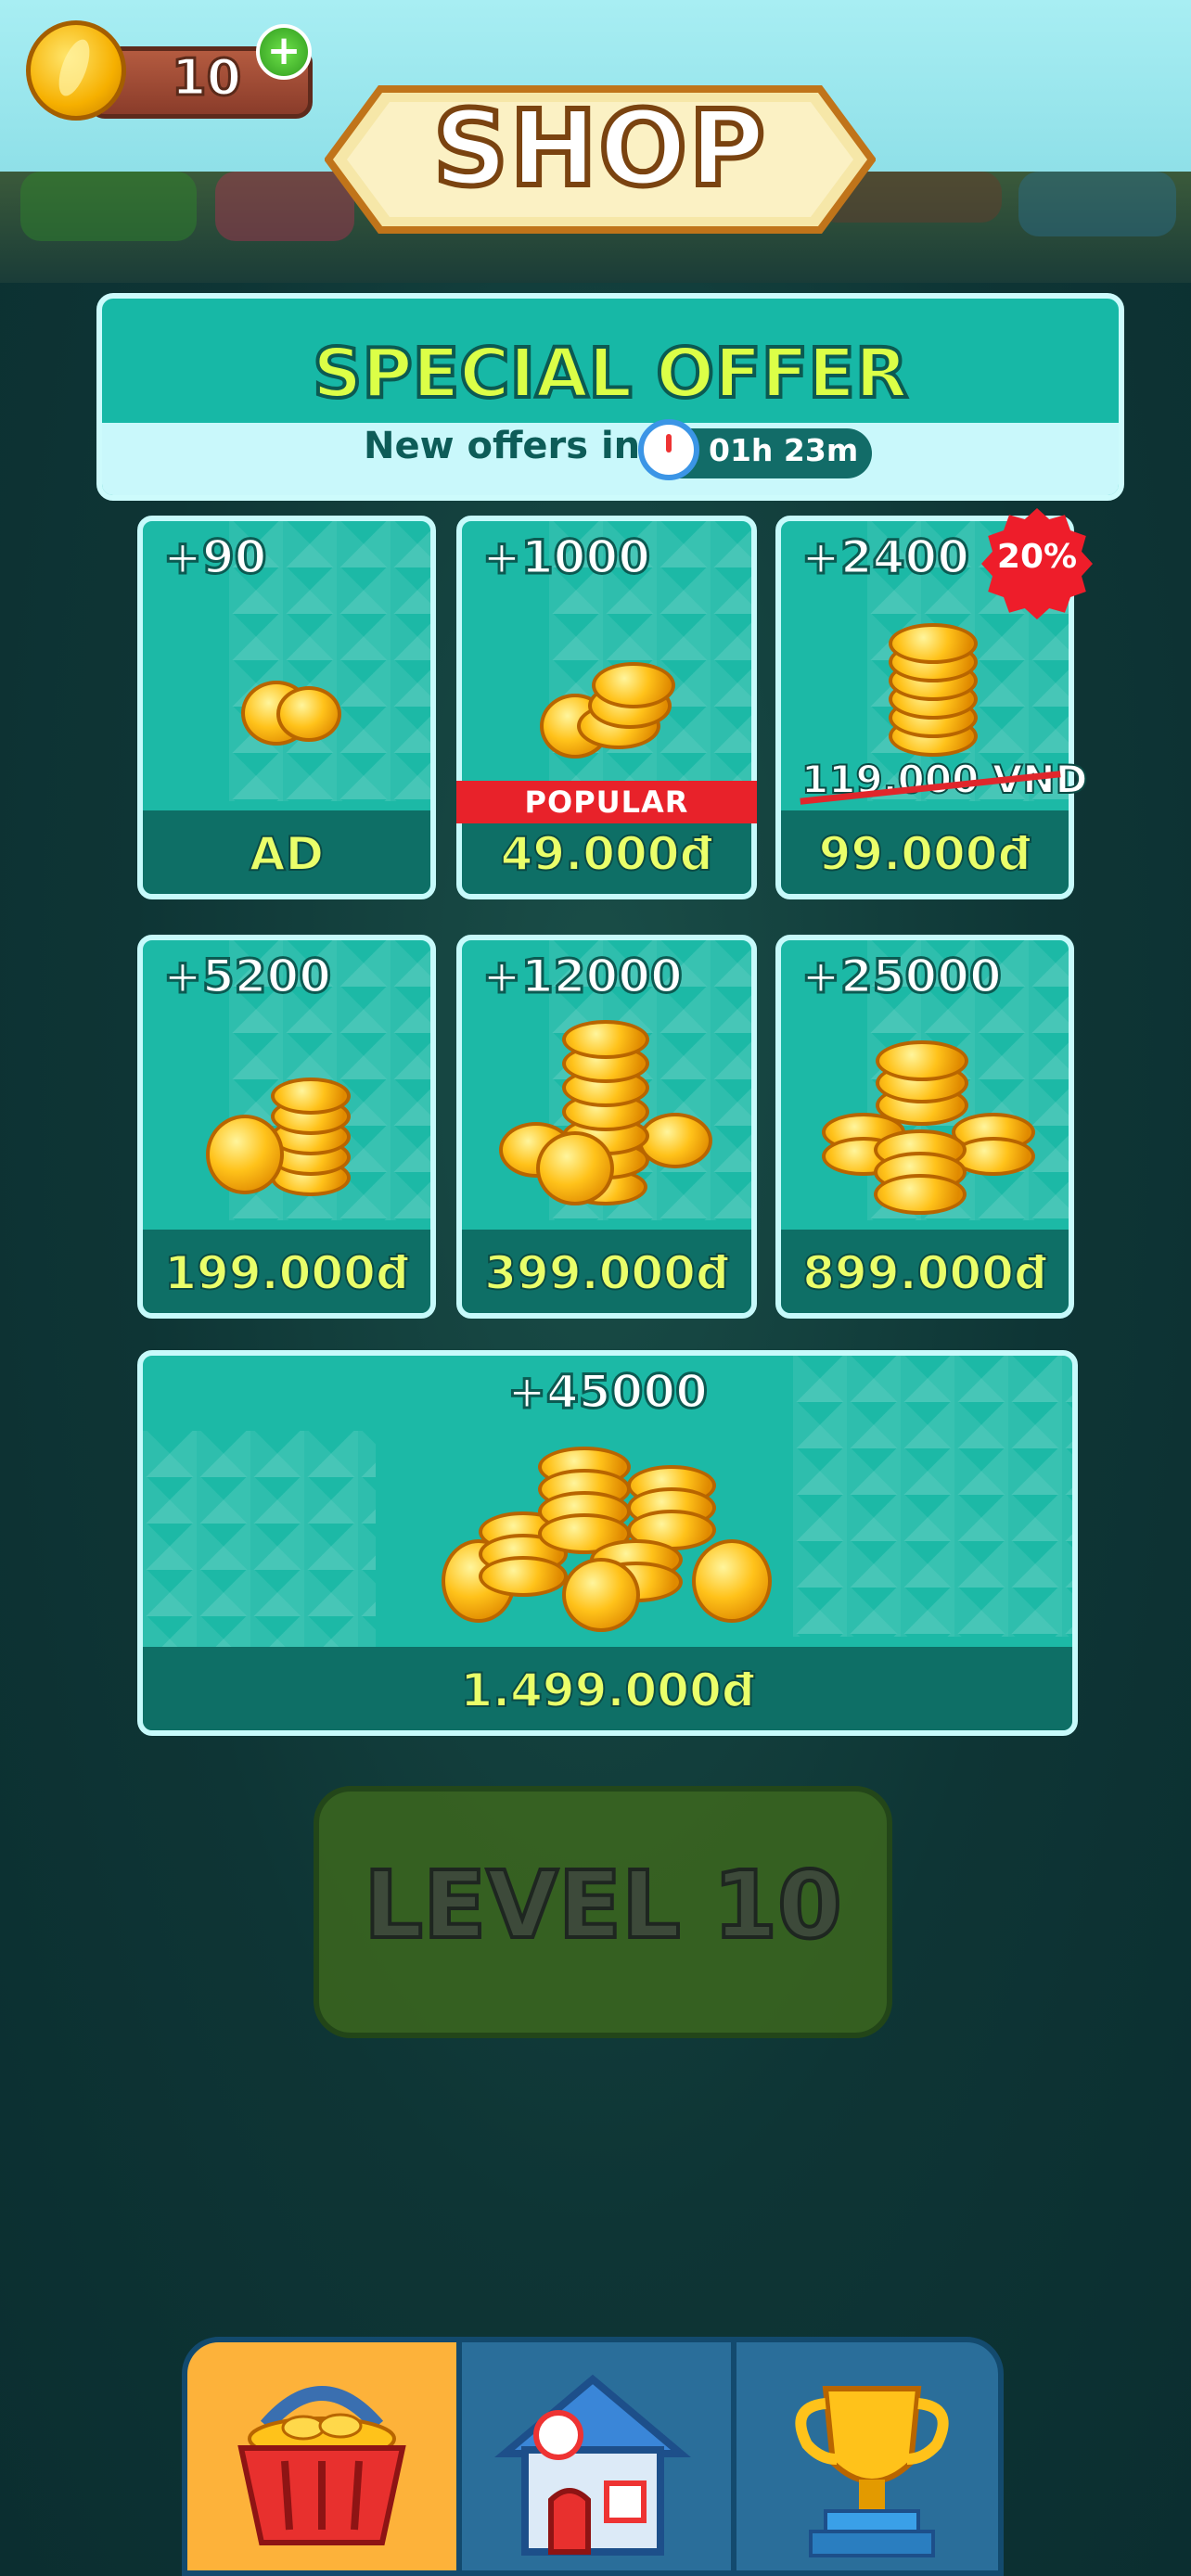 This screenshot has height=2576, width=1191. I want to click on pack-card-5200: +5200 199.000đ, so click(286, 1127).